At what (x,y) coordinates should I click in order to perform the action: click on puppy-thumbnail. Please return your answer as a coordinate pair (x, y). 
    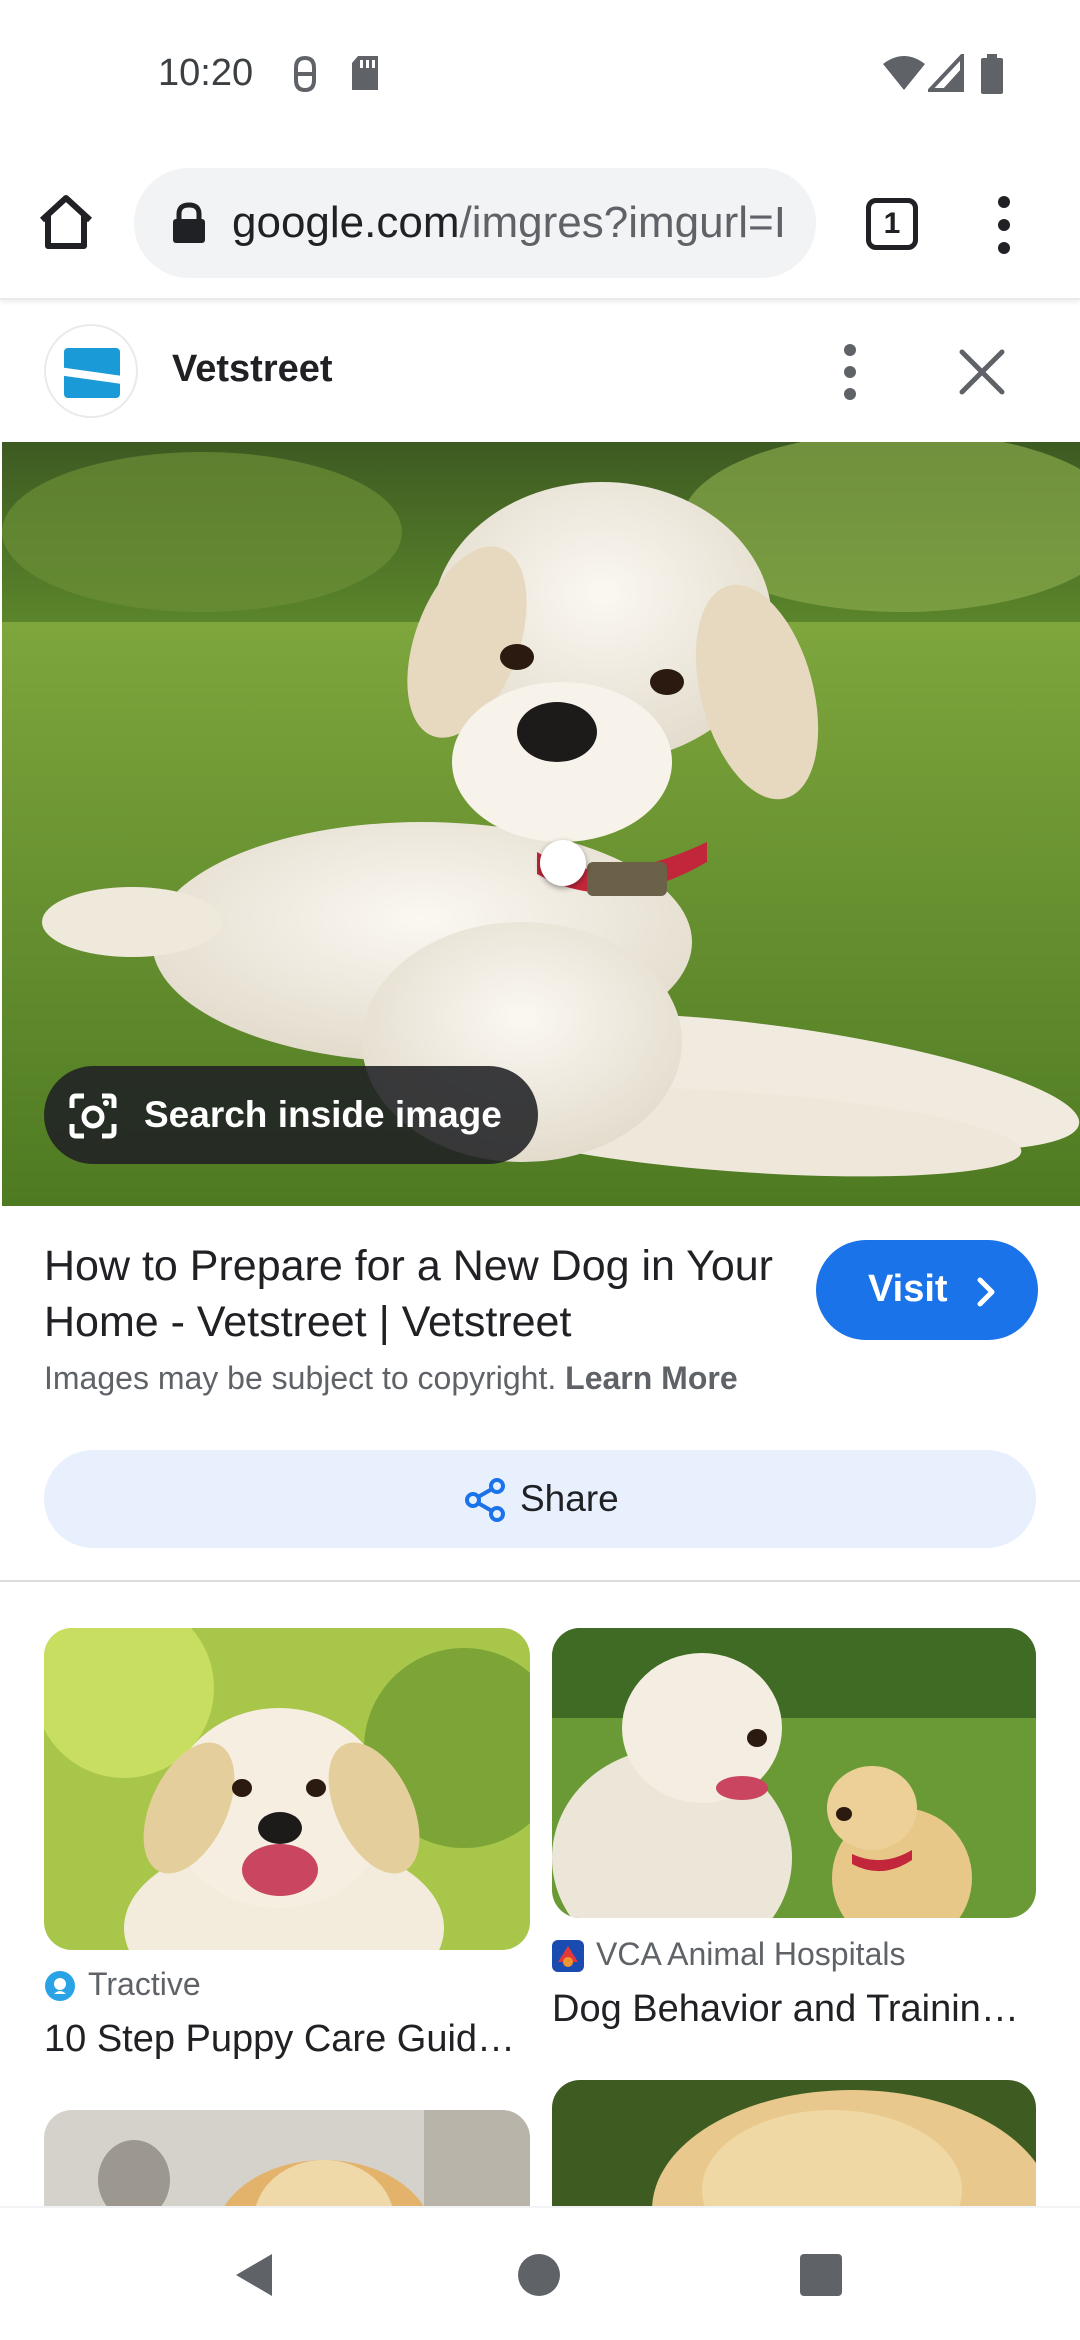
    Looking at the image, I should click on (287, 1789).